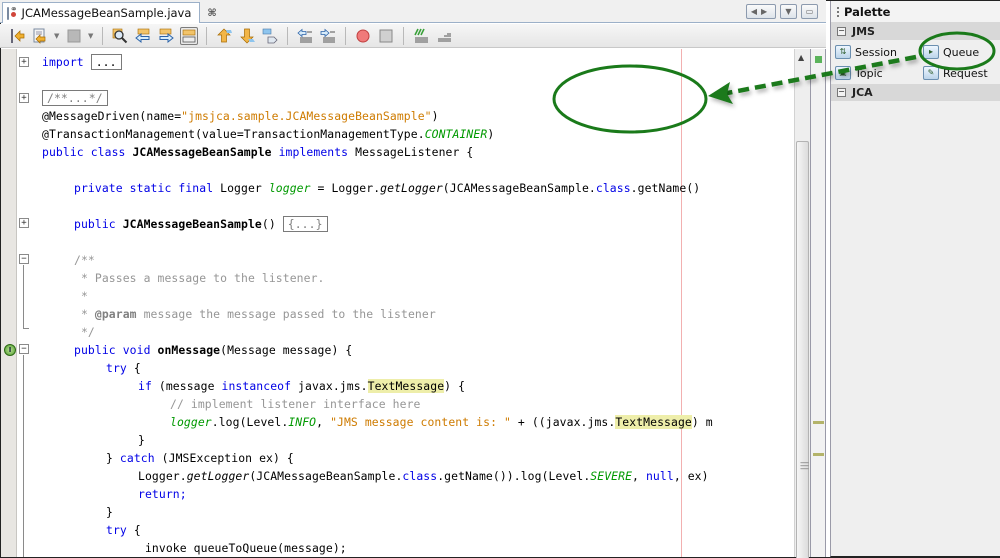  What do you see at coordinates (563, 422) in the screenshot?
I see `code-text: + ((javax.jms.` at bounding box center [563, 422].